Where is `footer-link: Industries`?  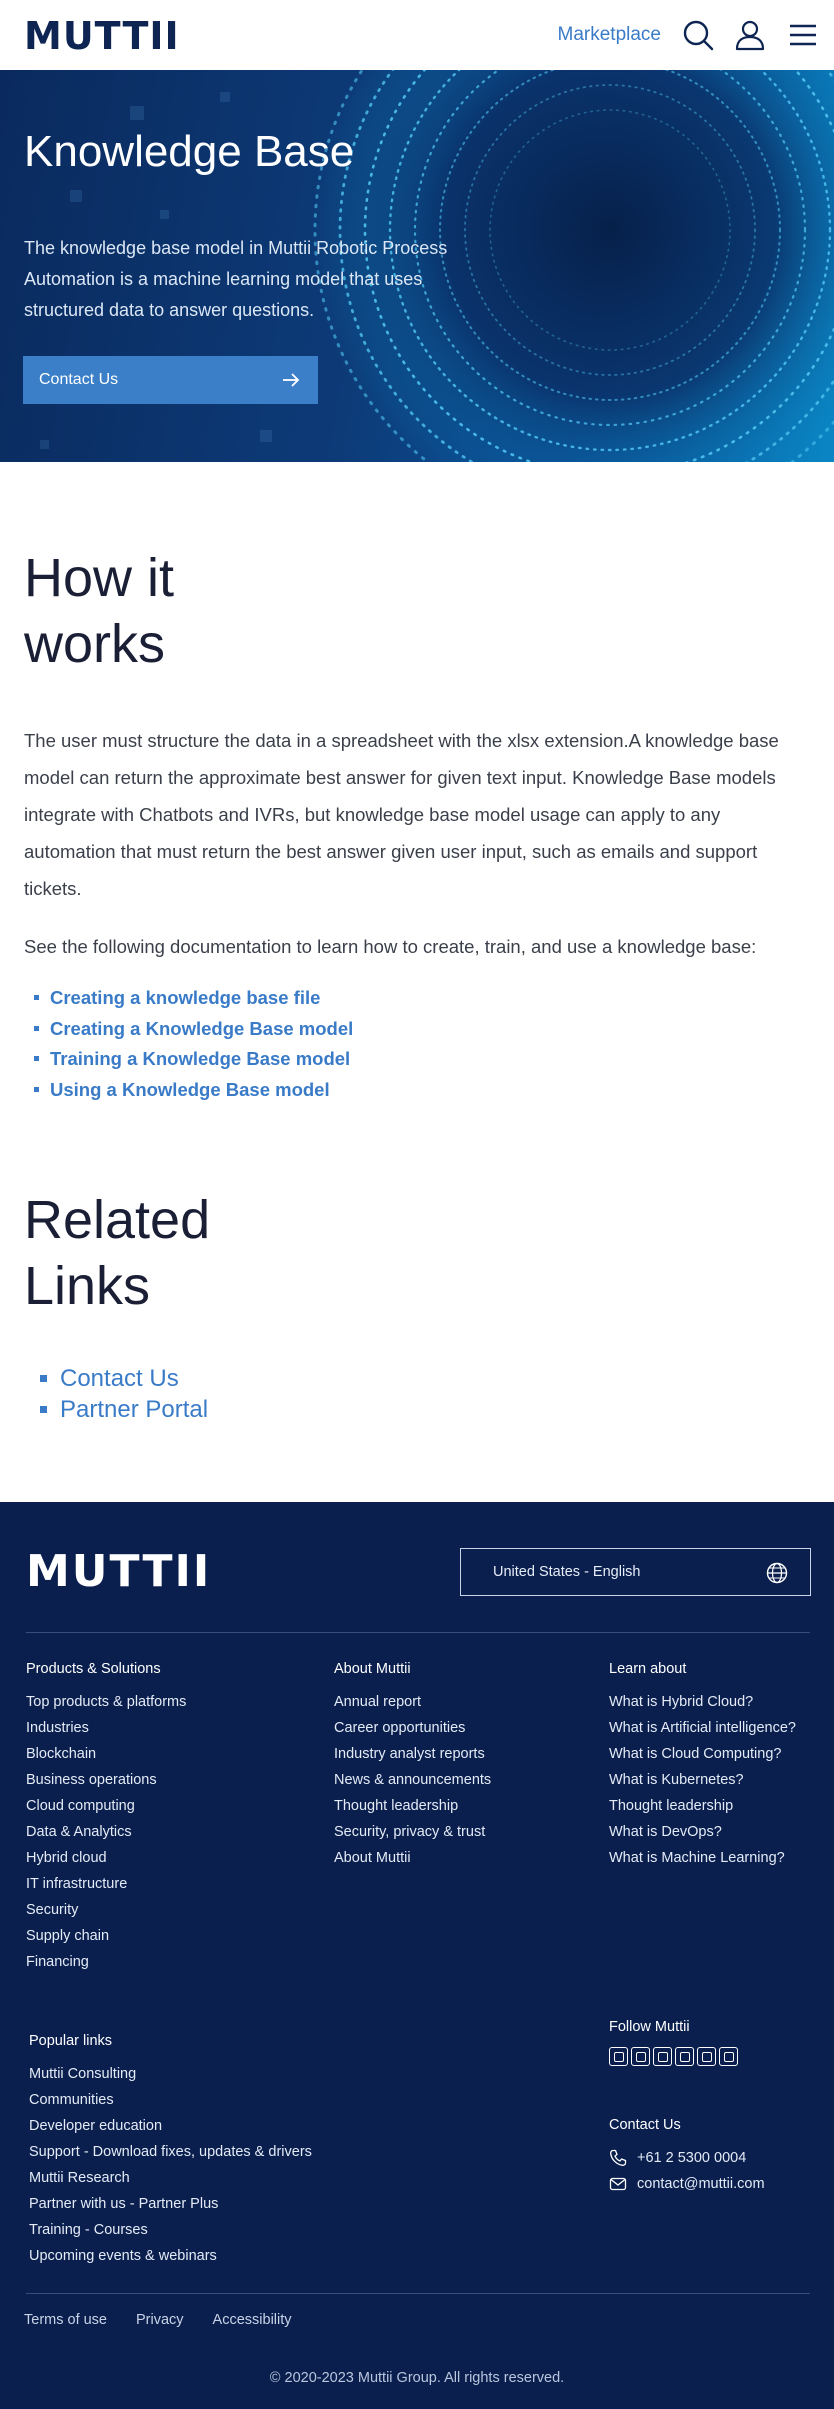
footer-link: Industries is located at coordinates (106, 1728).